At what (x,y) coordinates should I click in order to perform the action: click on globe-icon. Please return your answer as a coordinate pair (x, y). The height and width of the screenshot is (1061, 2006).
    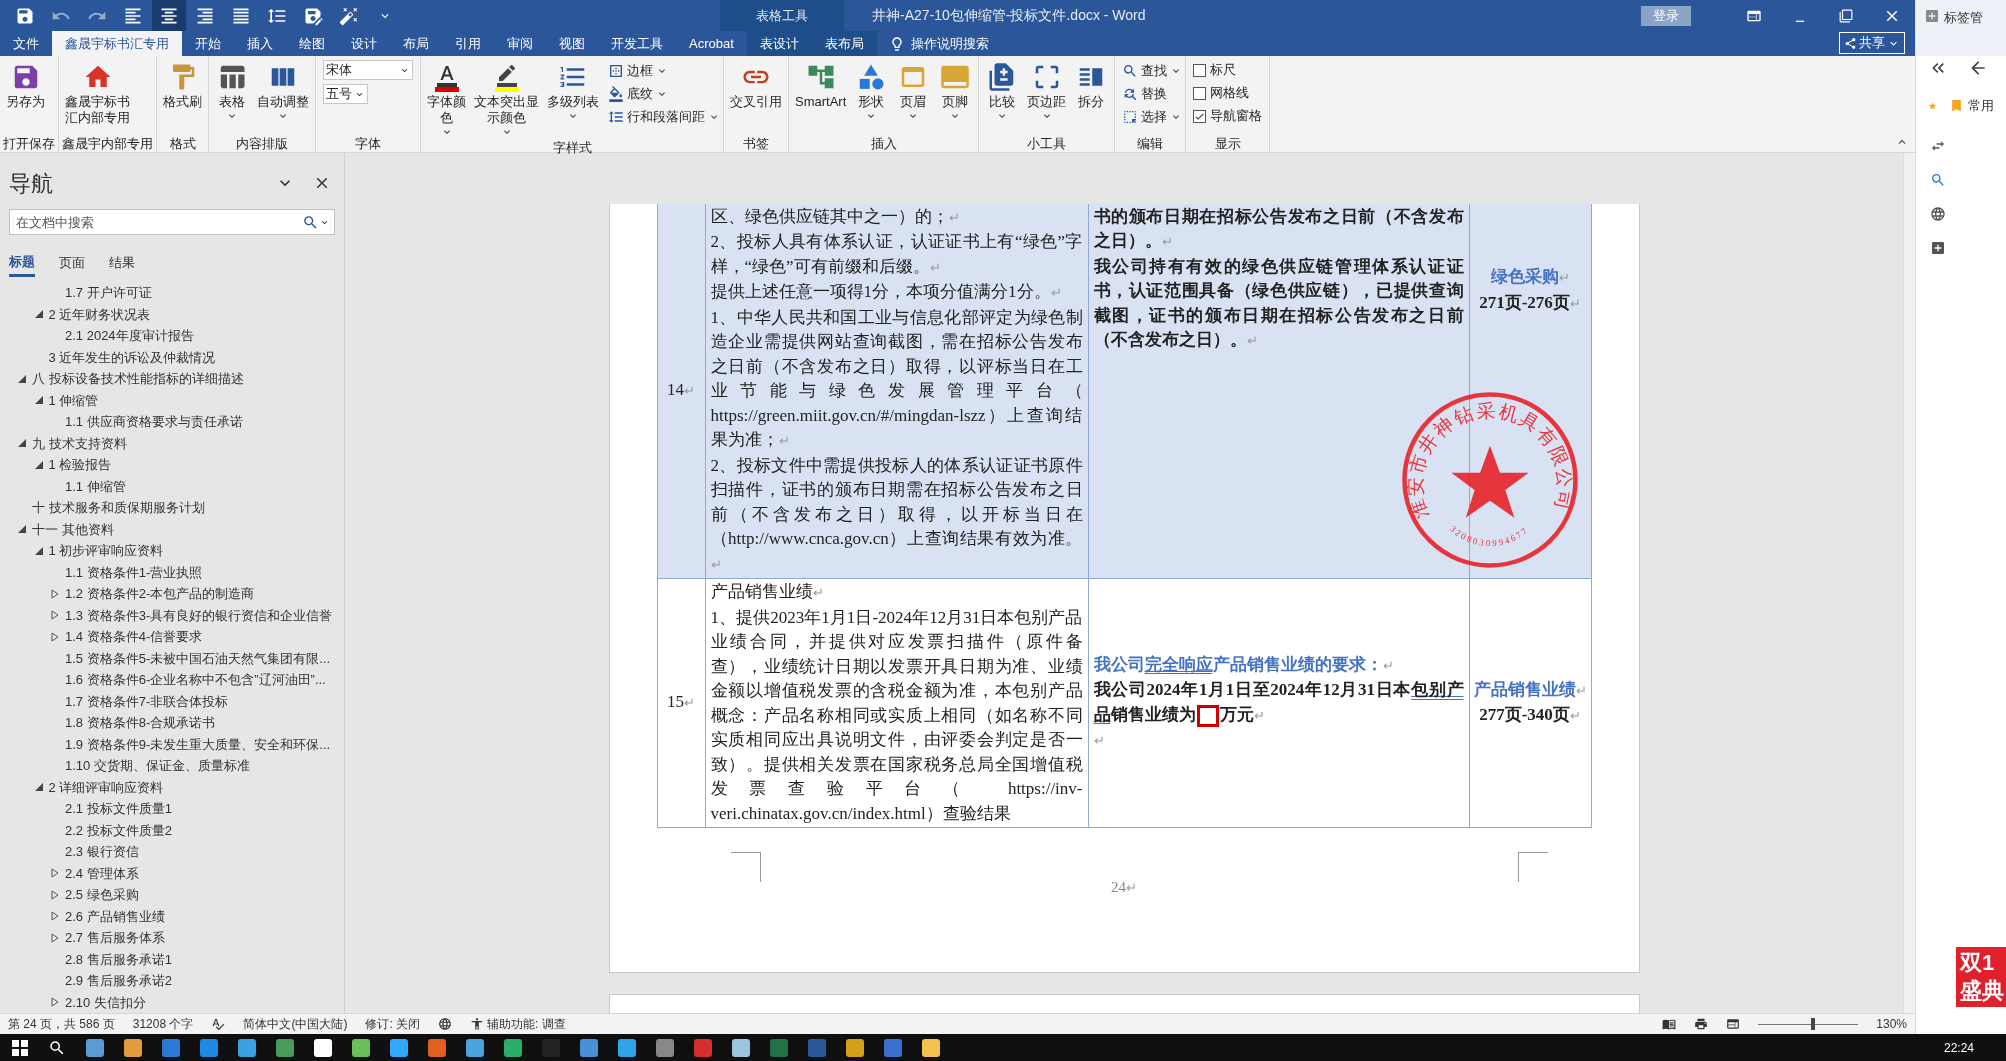
    Looking at the image, I should click on (1938, 213).